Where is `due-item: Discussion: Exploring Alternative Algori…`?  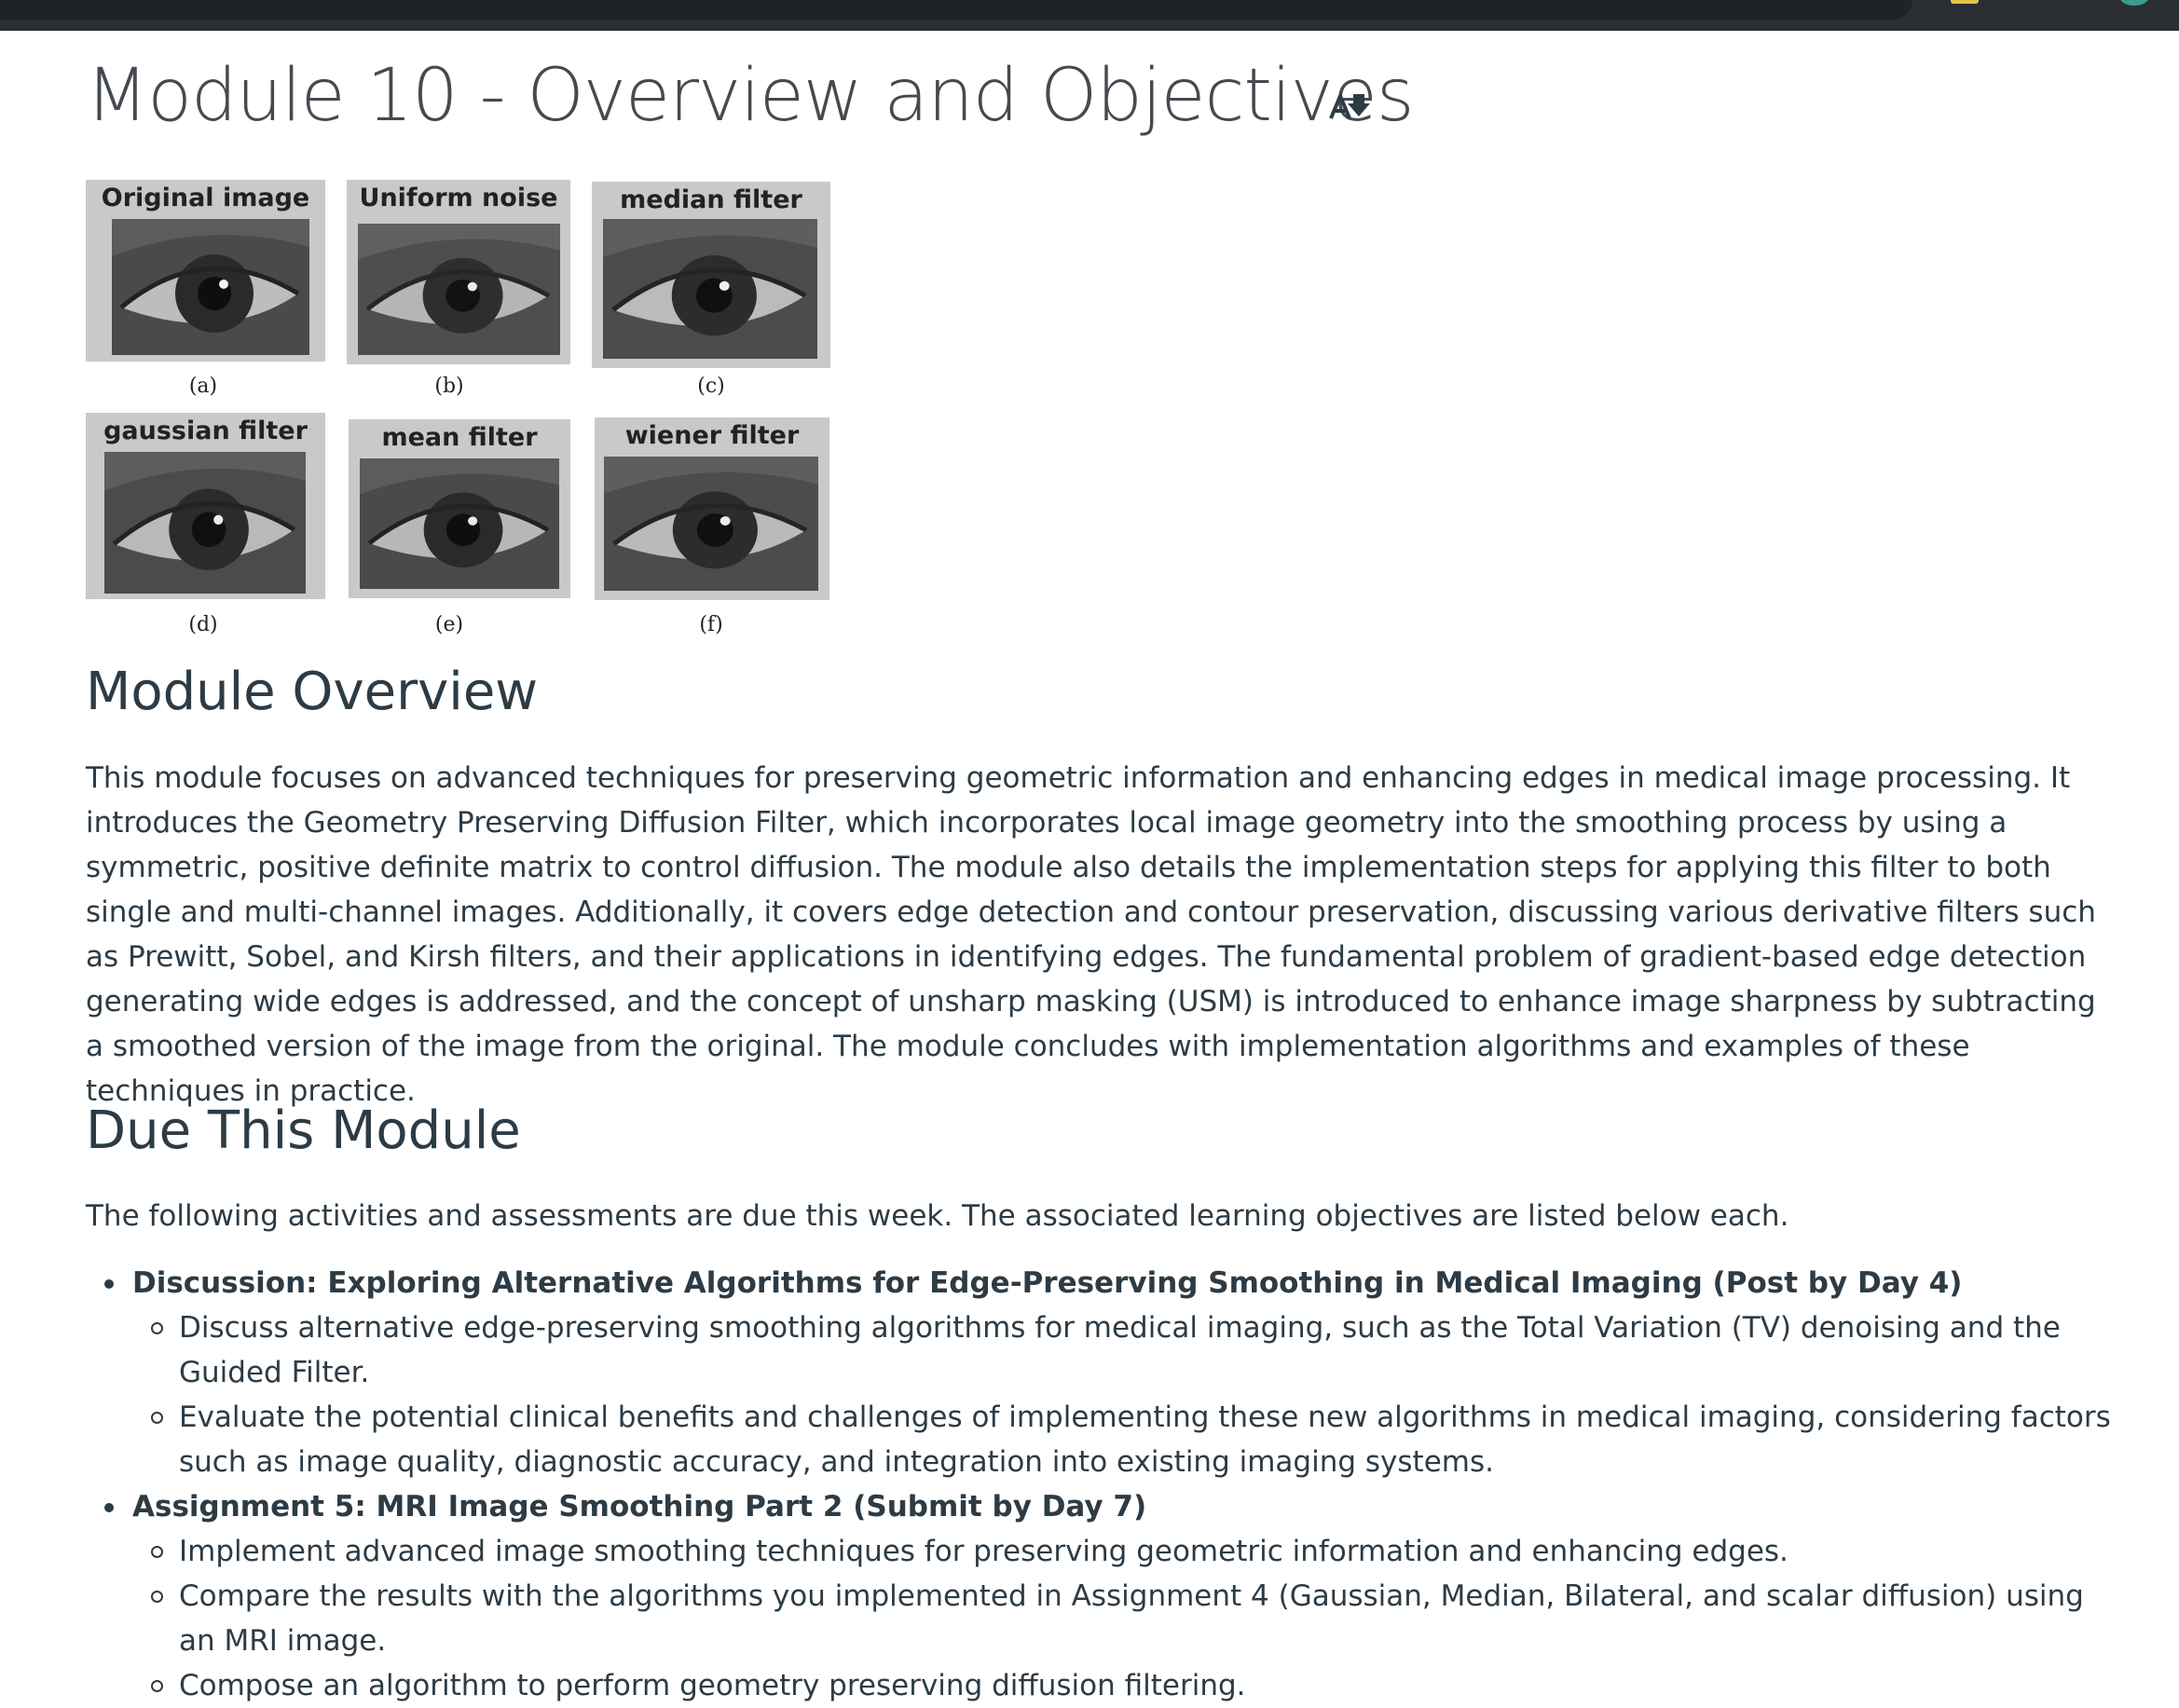
due-item: Discussion: Exploring Alternative Algori… is located at coordinates (1101, 1372).